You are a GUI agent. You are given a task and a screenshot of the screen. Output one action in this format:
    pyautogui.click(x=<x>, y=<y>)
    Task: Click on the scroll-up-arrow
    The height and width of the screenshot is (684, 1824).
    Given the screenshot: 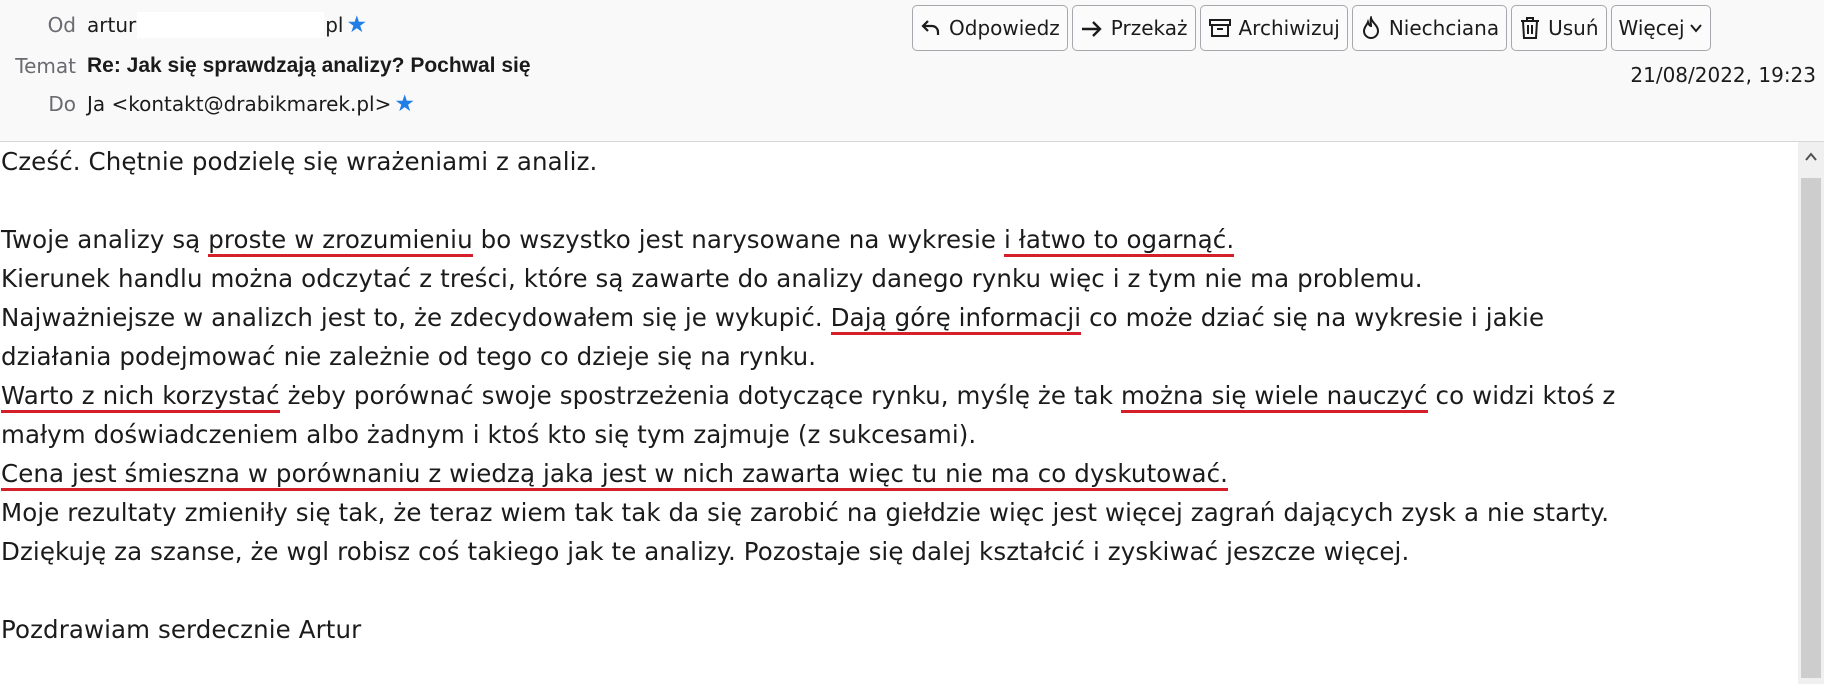 What is the action you would take?
    pyautogui.click(x=1811, y=157)
    